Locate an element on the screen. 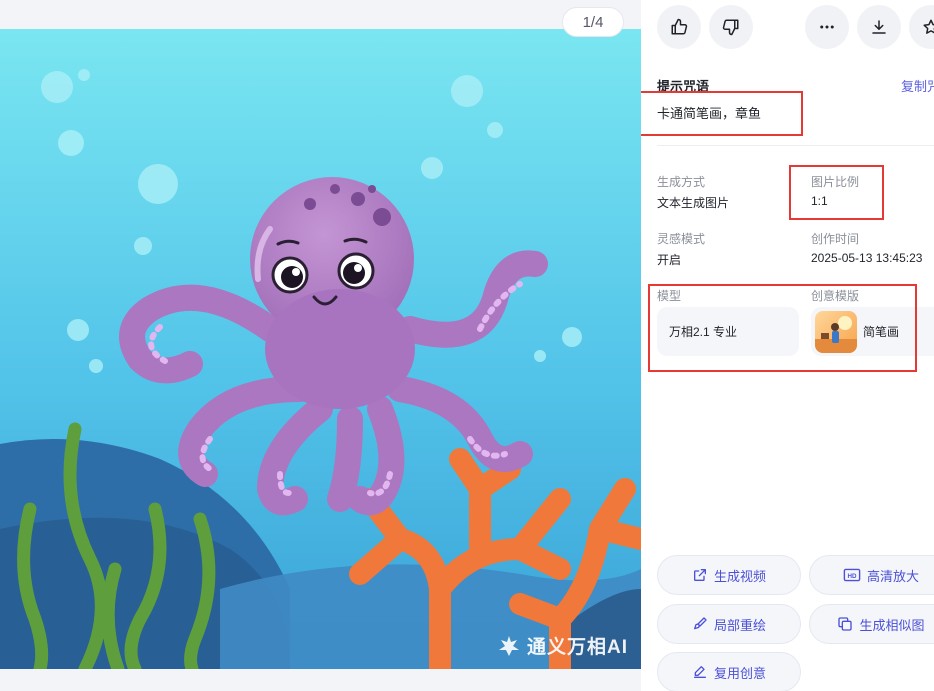 This screenshot has height=691, width=934. more-icon is located at coordinates (827, 27).